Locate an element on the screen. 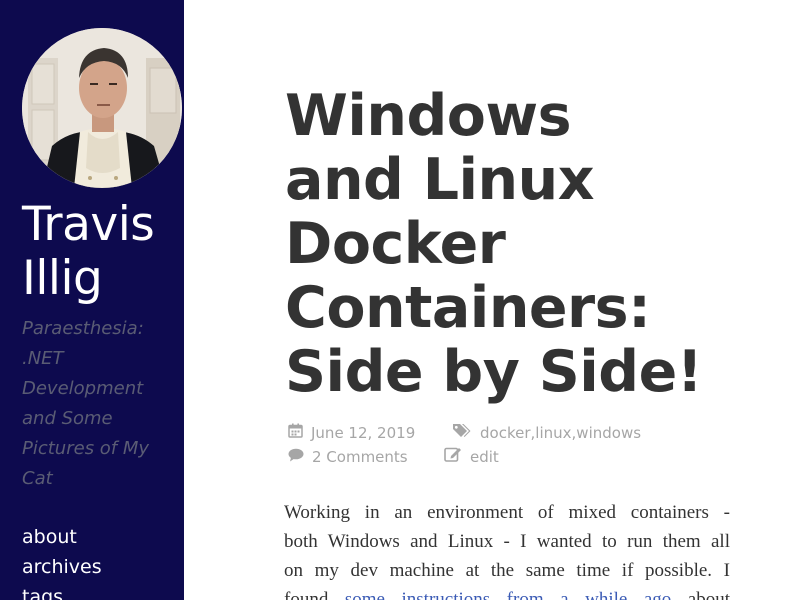  instructions-link: some instructions from a while ago is located at coordinates (508, 594).